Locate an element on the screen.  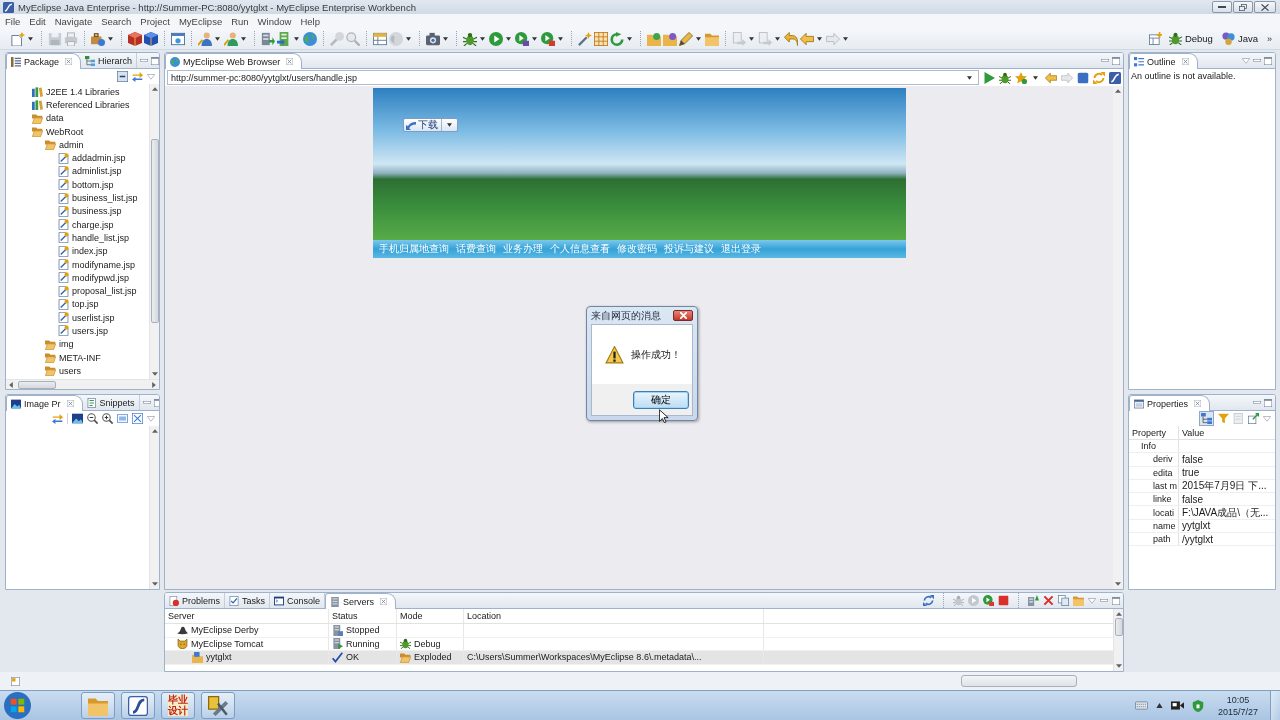
person-icon is located at coordinates (205, 38).